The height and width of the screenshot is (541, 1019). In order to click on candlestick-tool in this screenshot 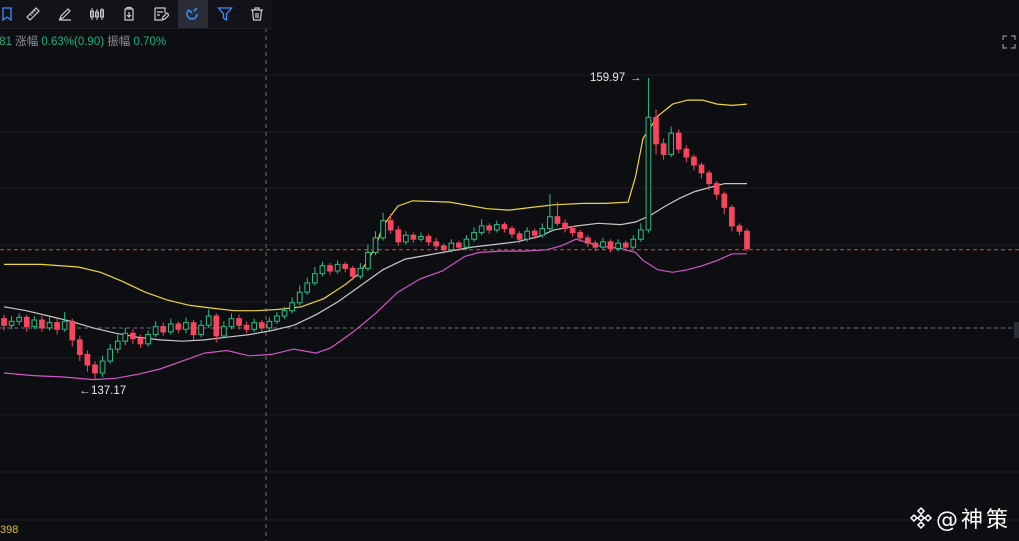, I will do `click(97, 14)`.